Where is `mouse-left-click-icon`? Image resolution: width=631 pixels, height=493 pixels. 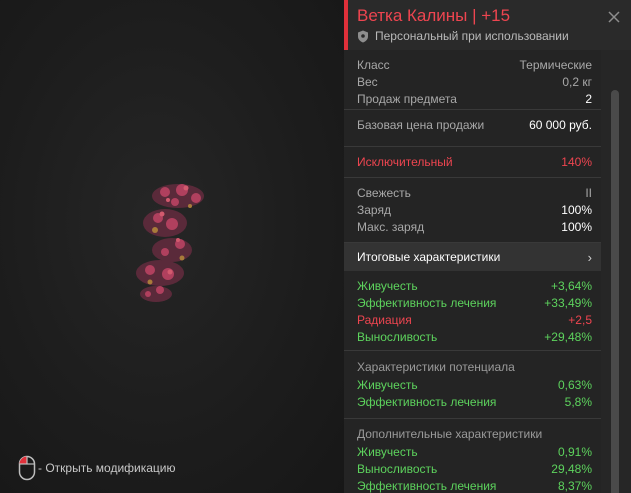 mouse-left-click-icon is located at coordinates (27, 468).